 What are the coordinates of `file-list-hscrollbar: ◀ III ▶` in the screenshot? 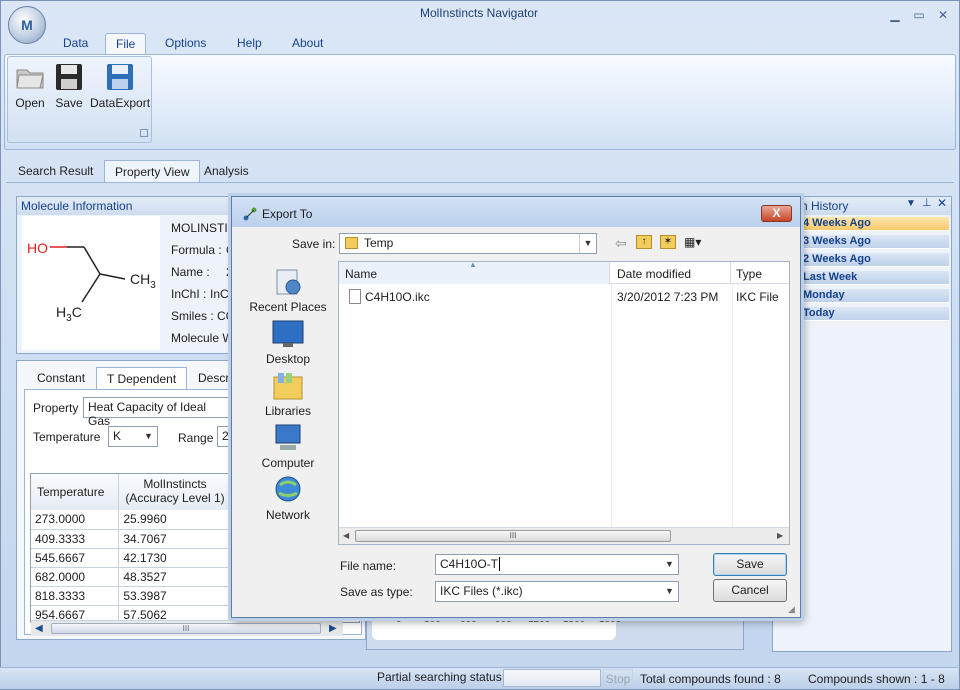 It's located at (564, 535).